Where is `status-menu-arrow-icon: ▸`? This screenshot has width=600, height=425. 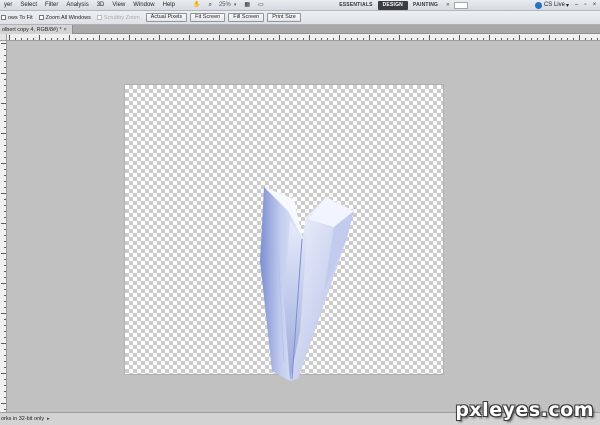
status-menu-arrow-icon: ▸ is located at coordinates (48, 419).